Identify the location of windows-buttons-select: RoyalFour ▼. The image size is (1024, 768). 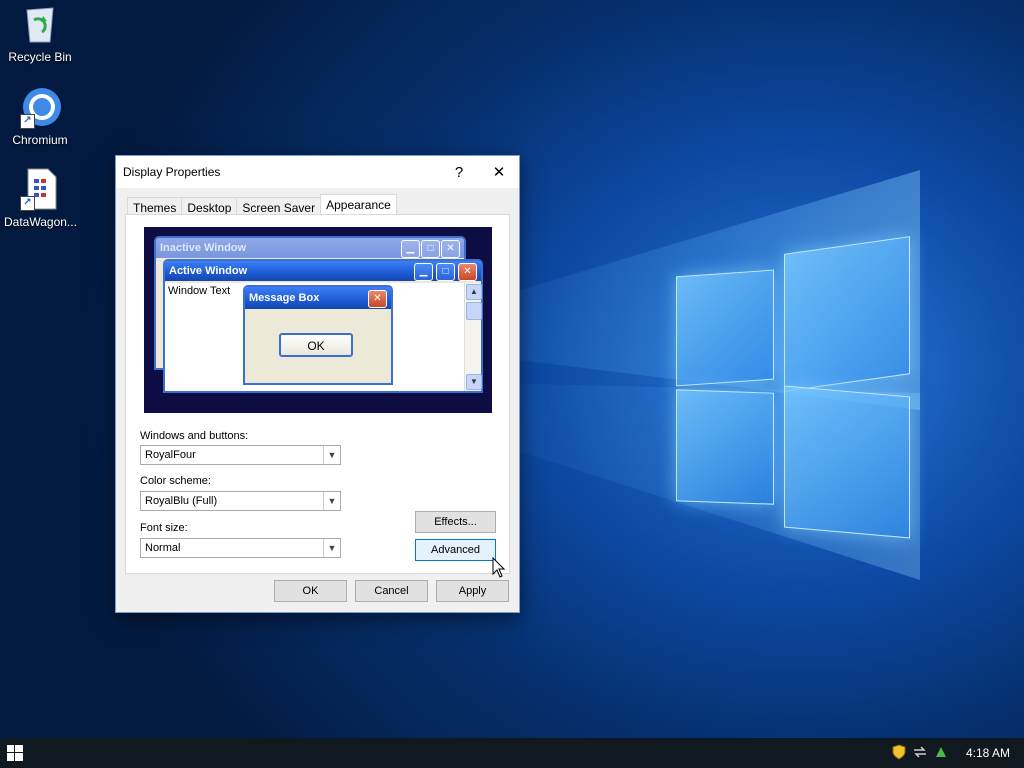
(240, 455).